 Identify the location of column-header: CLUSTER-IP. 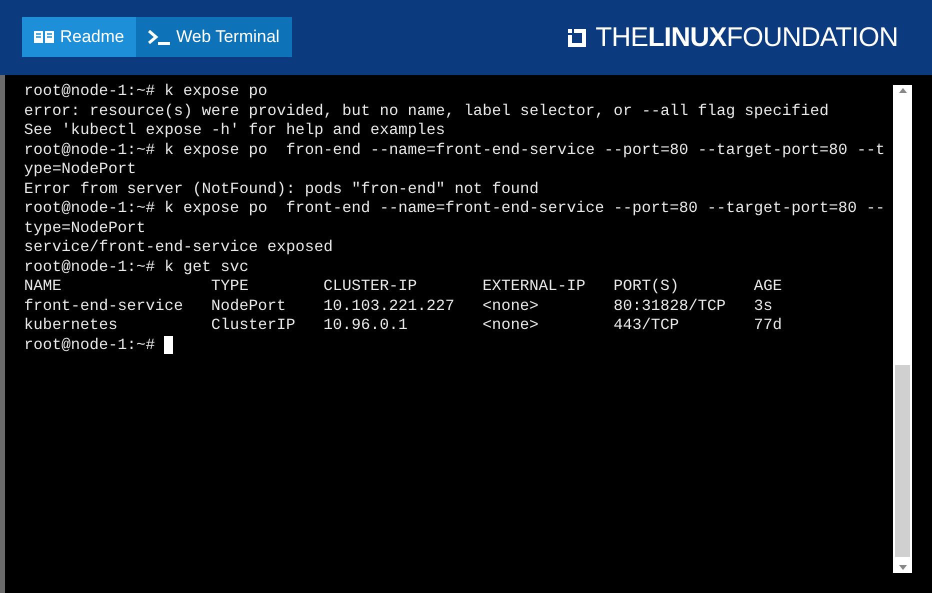
(370, 286).